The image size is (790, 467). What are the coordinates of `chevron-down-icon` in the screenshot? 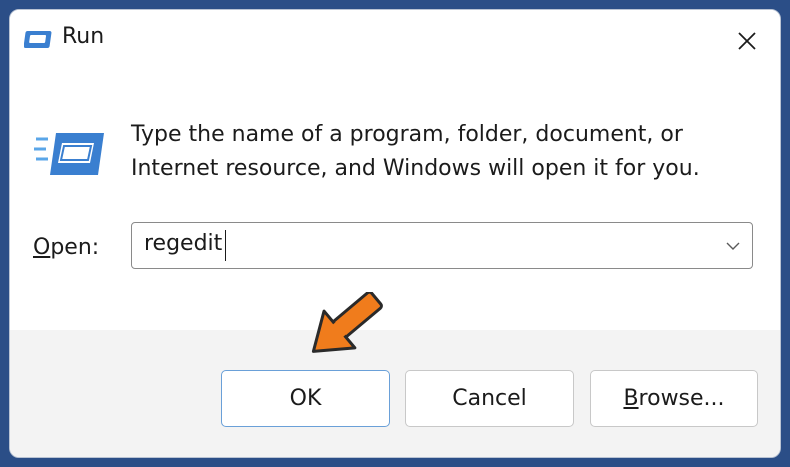 It's located at (733, 246).